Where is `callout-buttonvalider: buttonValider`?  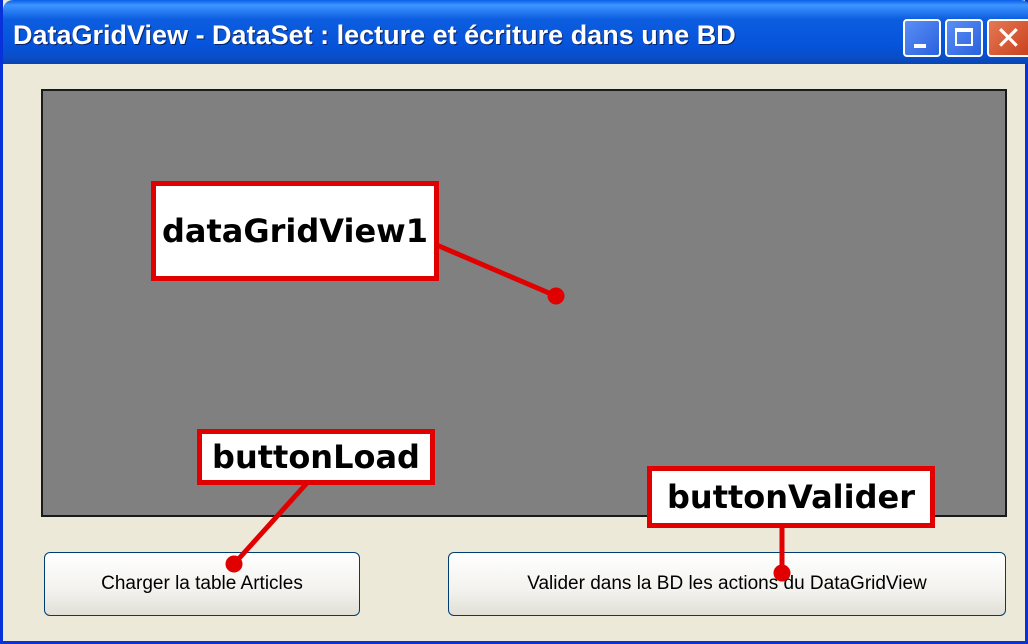 callout-buttonvalider: buttonValider is located at coordinates (791, 497).